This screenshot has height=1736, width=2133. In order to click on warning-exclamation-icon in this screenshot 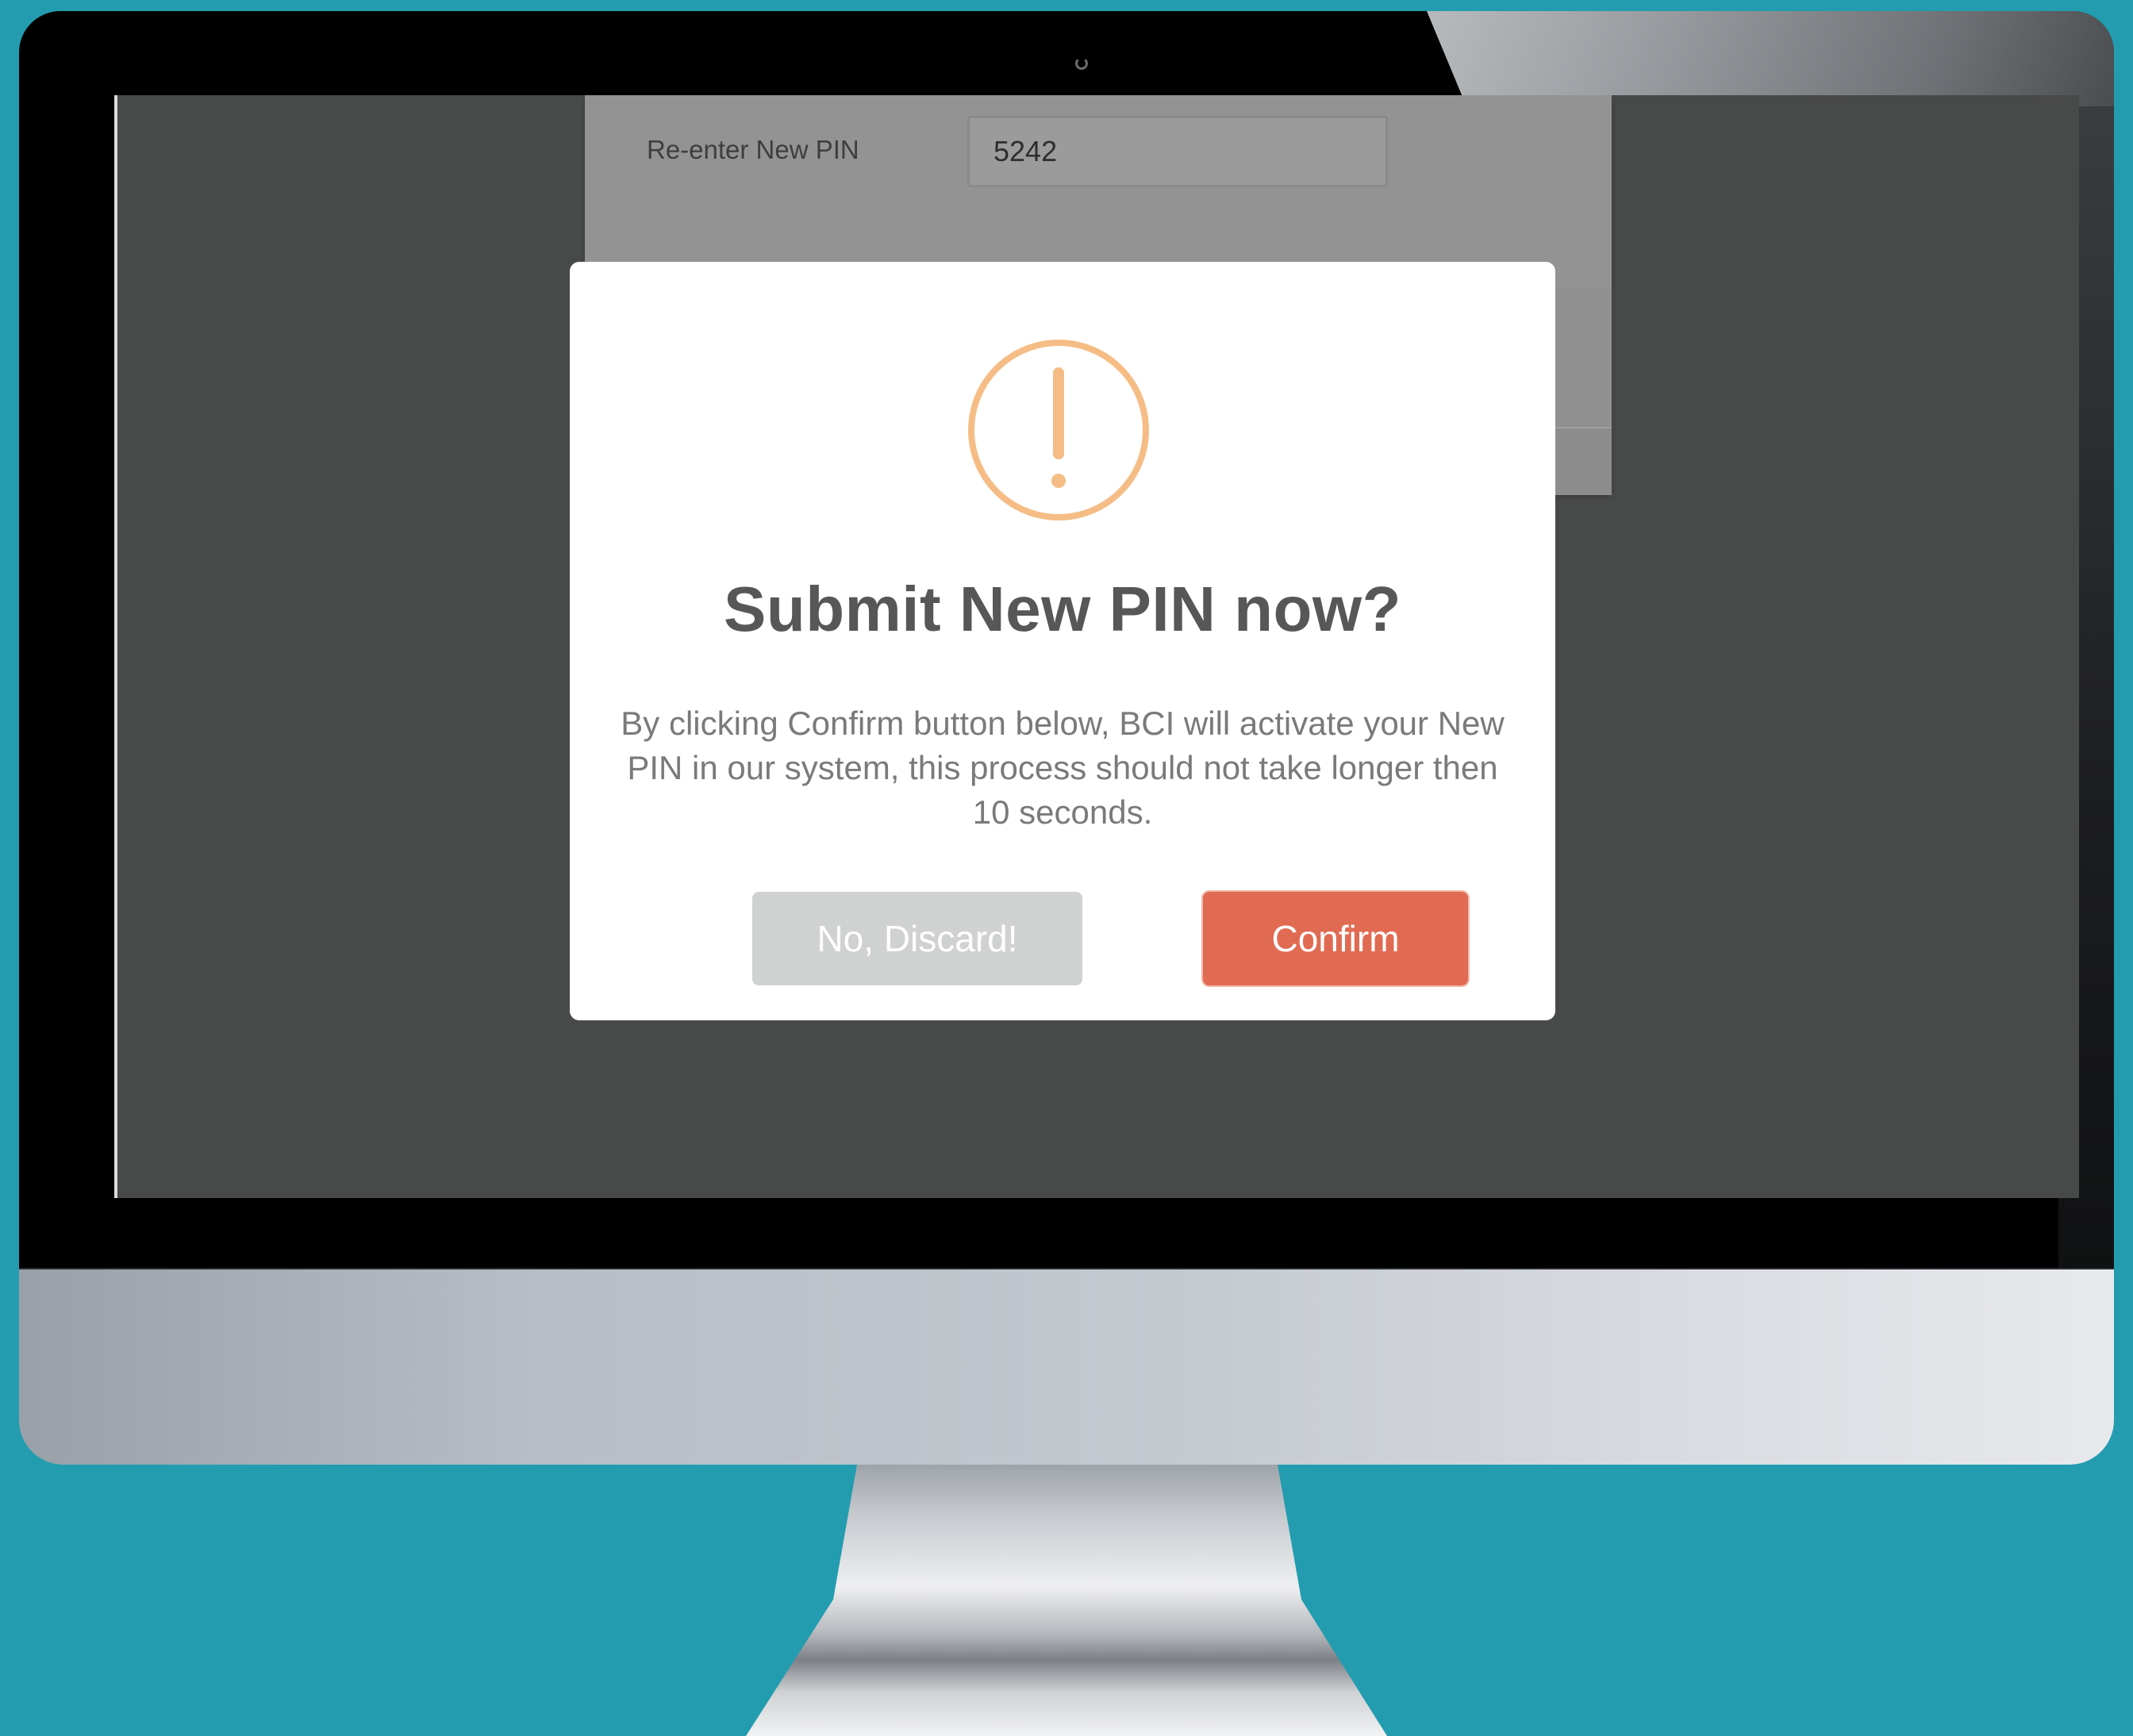, I will do `click(1058, 430)`.